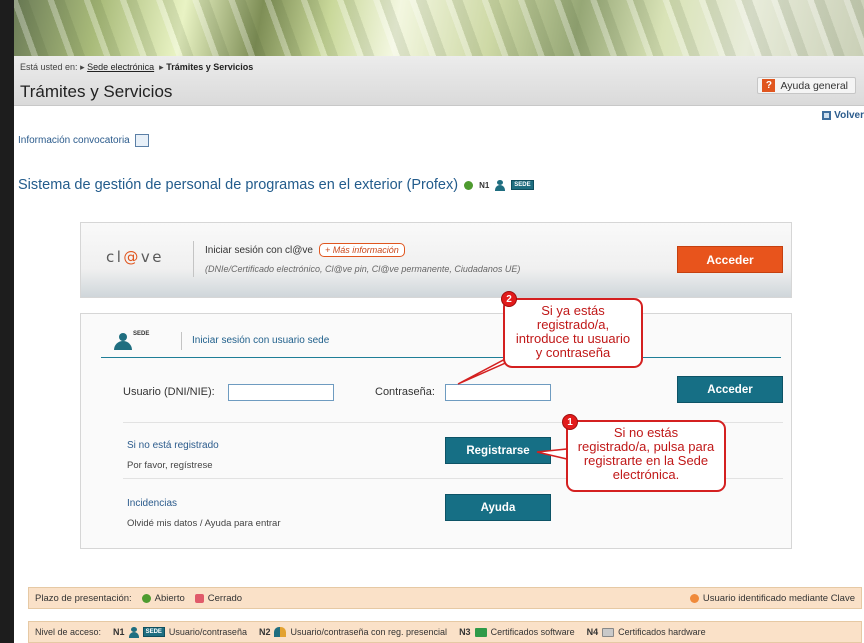 The image size is (864, 643). What do you see at coordinates (169, 598) in the screenshot?
I see `legend-open: Abierto` at bounding box center [169, 598].